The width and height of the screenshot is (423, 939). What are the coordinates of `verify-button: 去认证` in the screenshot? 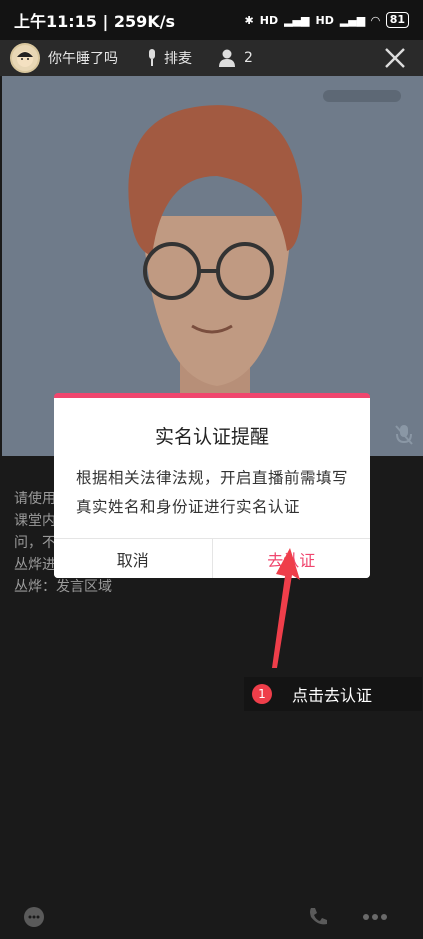 It's located at (291, 558).